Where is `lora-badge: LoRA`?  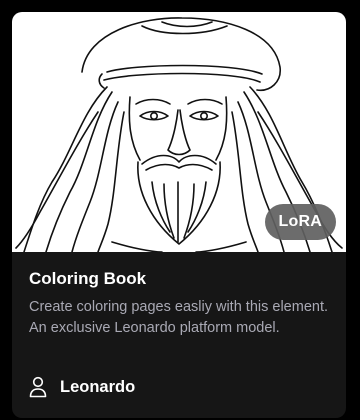
lora-badge: LoRA is located at coordinates (300, 222).